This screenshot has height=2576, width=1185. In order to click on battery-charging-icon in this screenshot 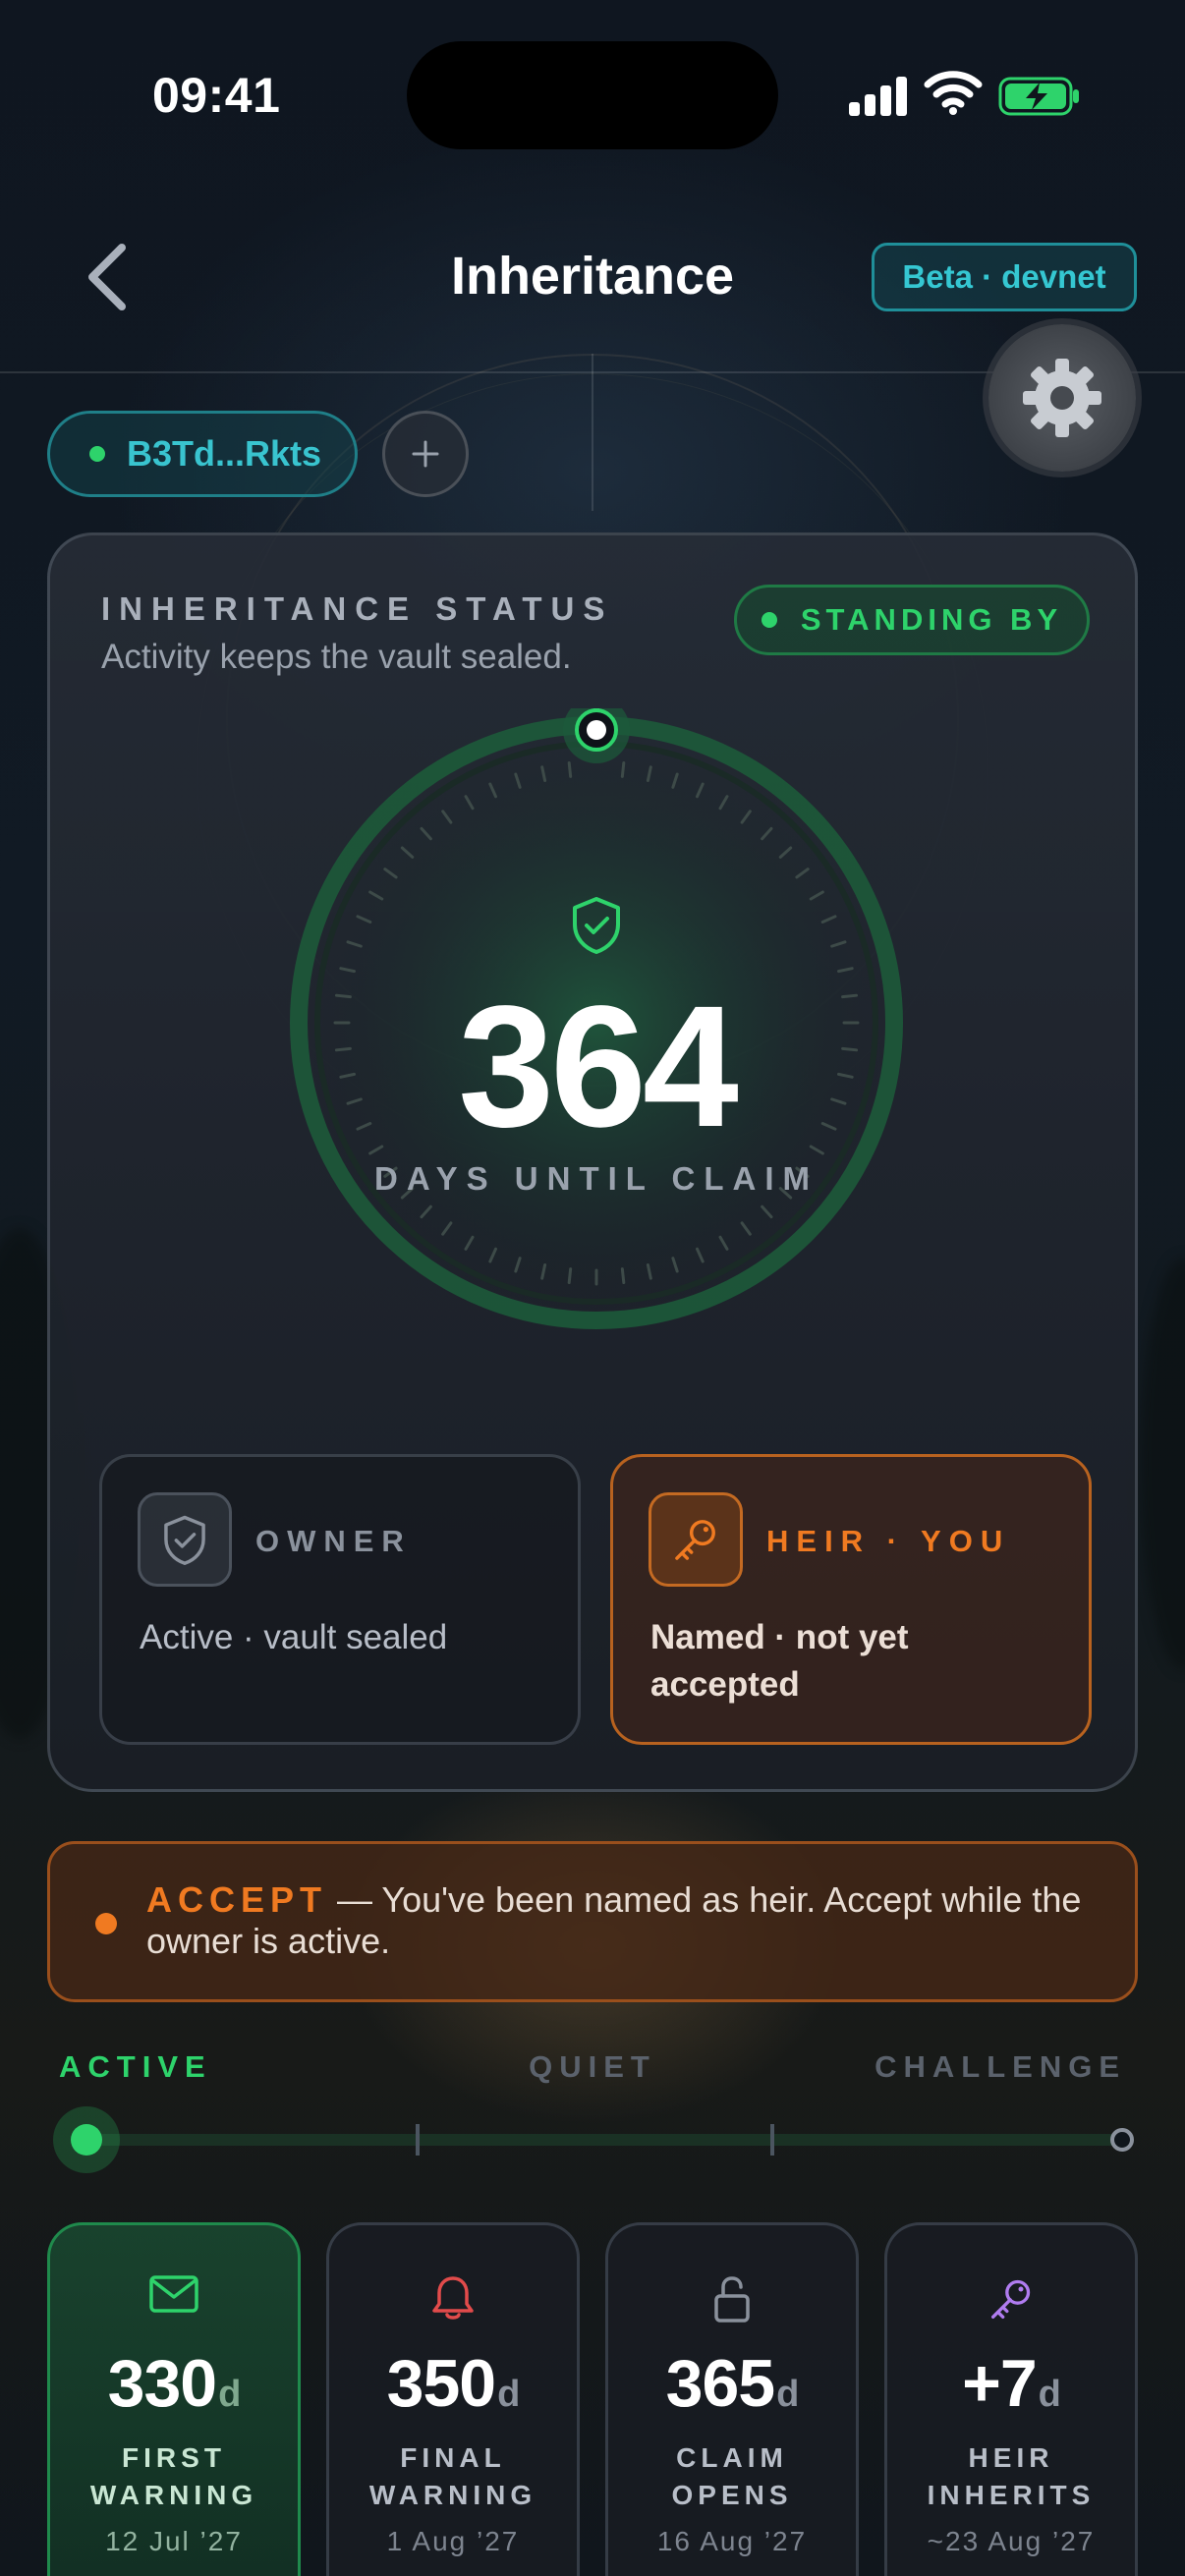, I will do `click(1038, 96)`.